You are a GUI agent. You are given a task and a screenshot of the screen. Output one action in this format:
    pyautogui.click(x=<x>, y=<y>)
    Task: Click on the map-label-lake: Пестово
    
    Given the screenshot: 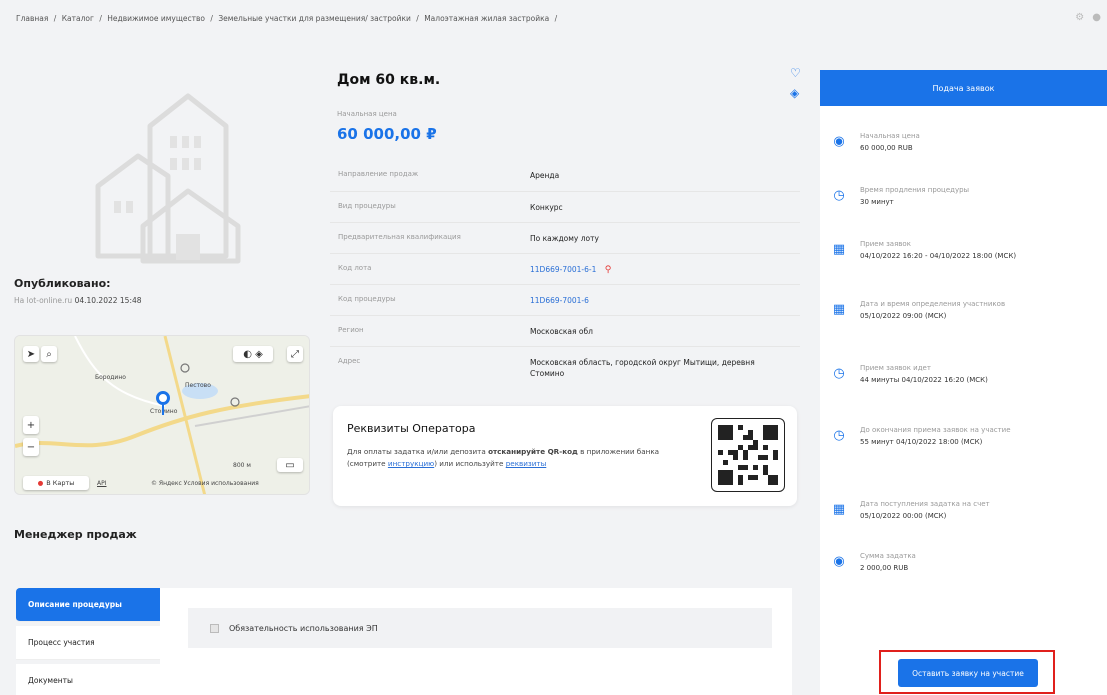 What is the action you would take?
    pyautogui.click(x=198, y=385)
    